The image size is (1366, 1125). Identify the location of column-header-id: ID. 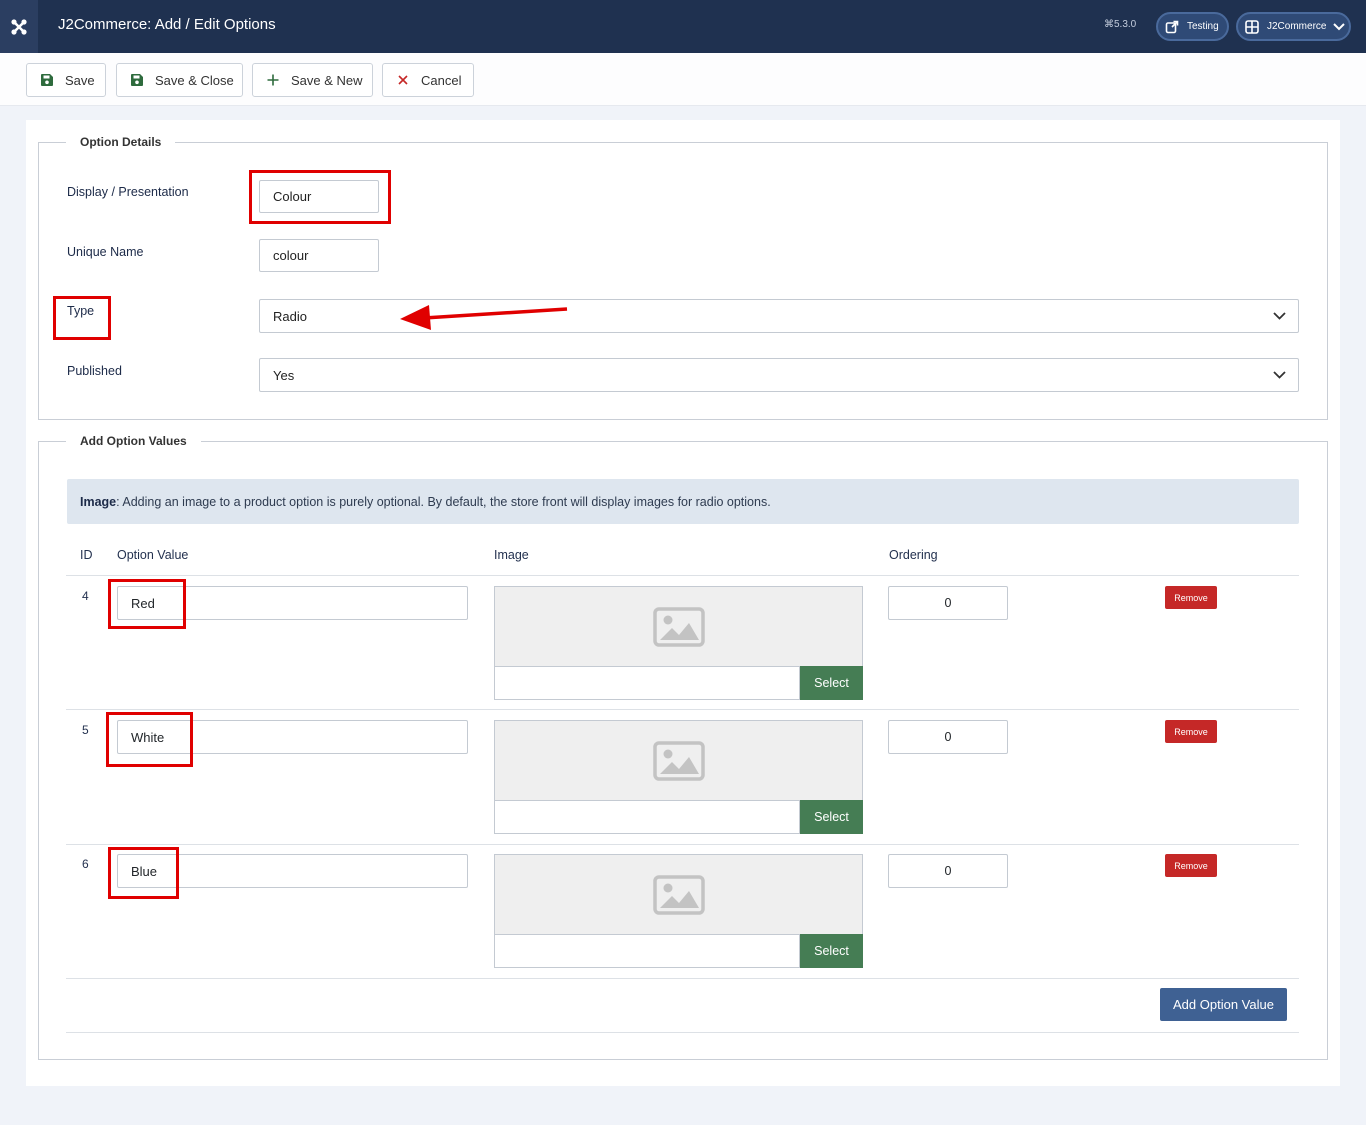
(86, 555).